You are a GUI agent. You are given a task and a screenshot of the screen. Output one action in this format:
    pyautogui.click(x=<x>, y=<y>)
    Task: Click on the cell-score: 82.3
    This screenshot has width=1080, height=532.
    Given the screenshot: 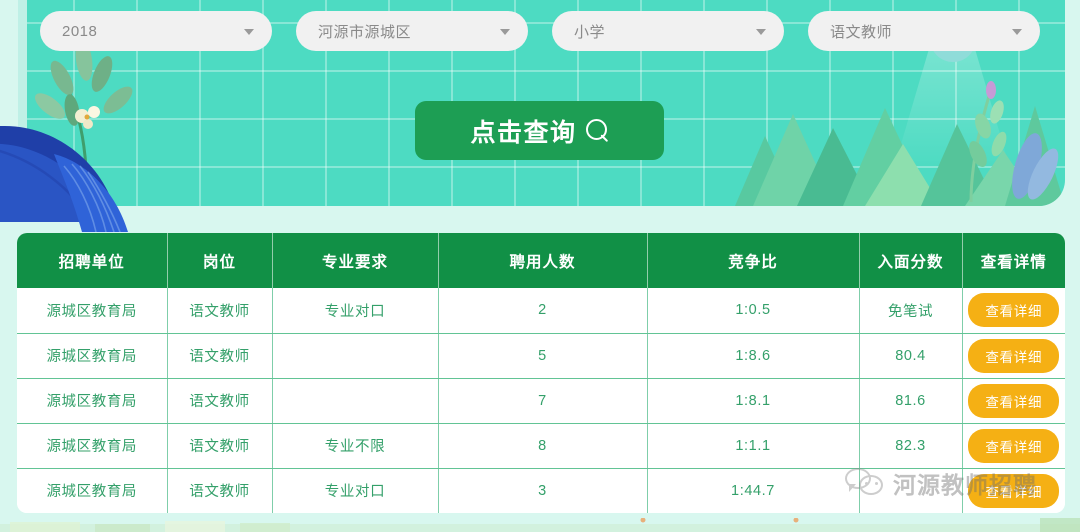 What is the action you would take?
    pyautogui.click(x=911, y=446)
    